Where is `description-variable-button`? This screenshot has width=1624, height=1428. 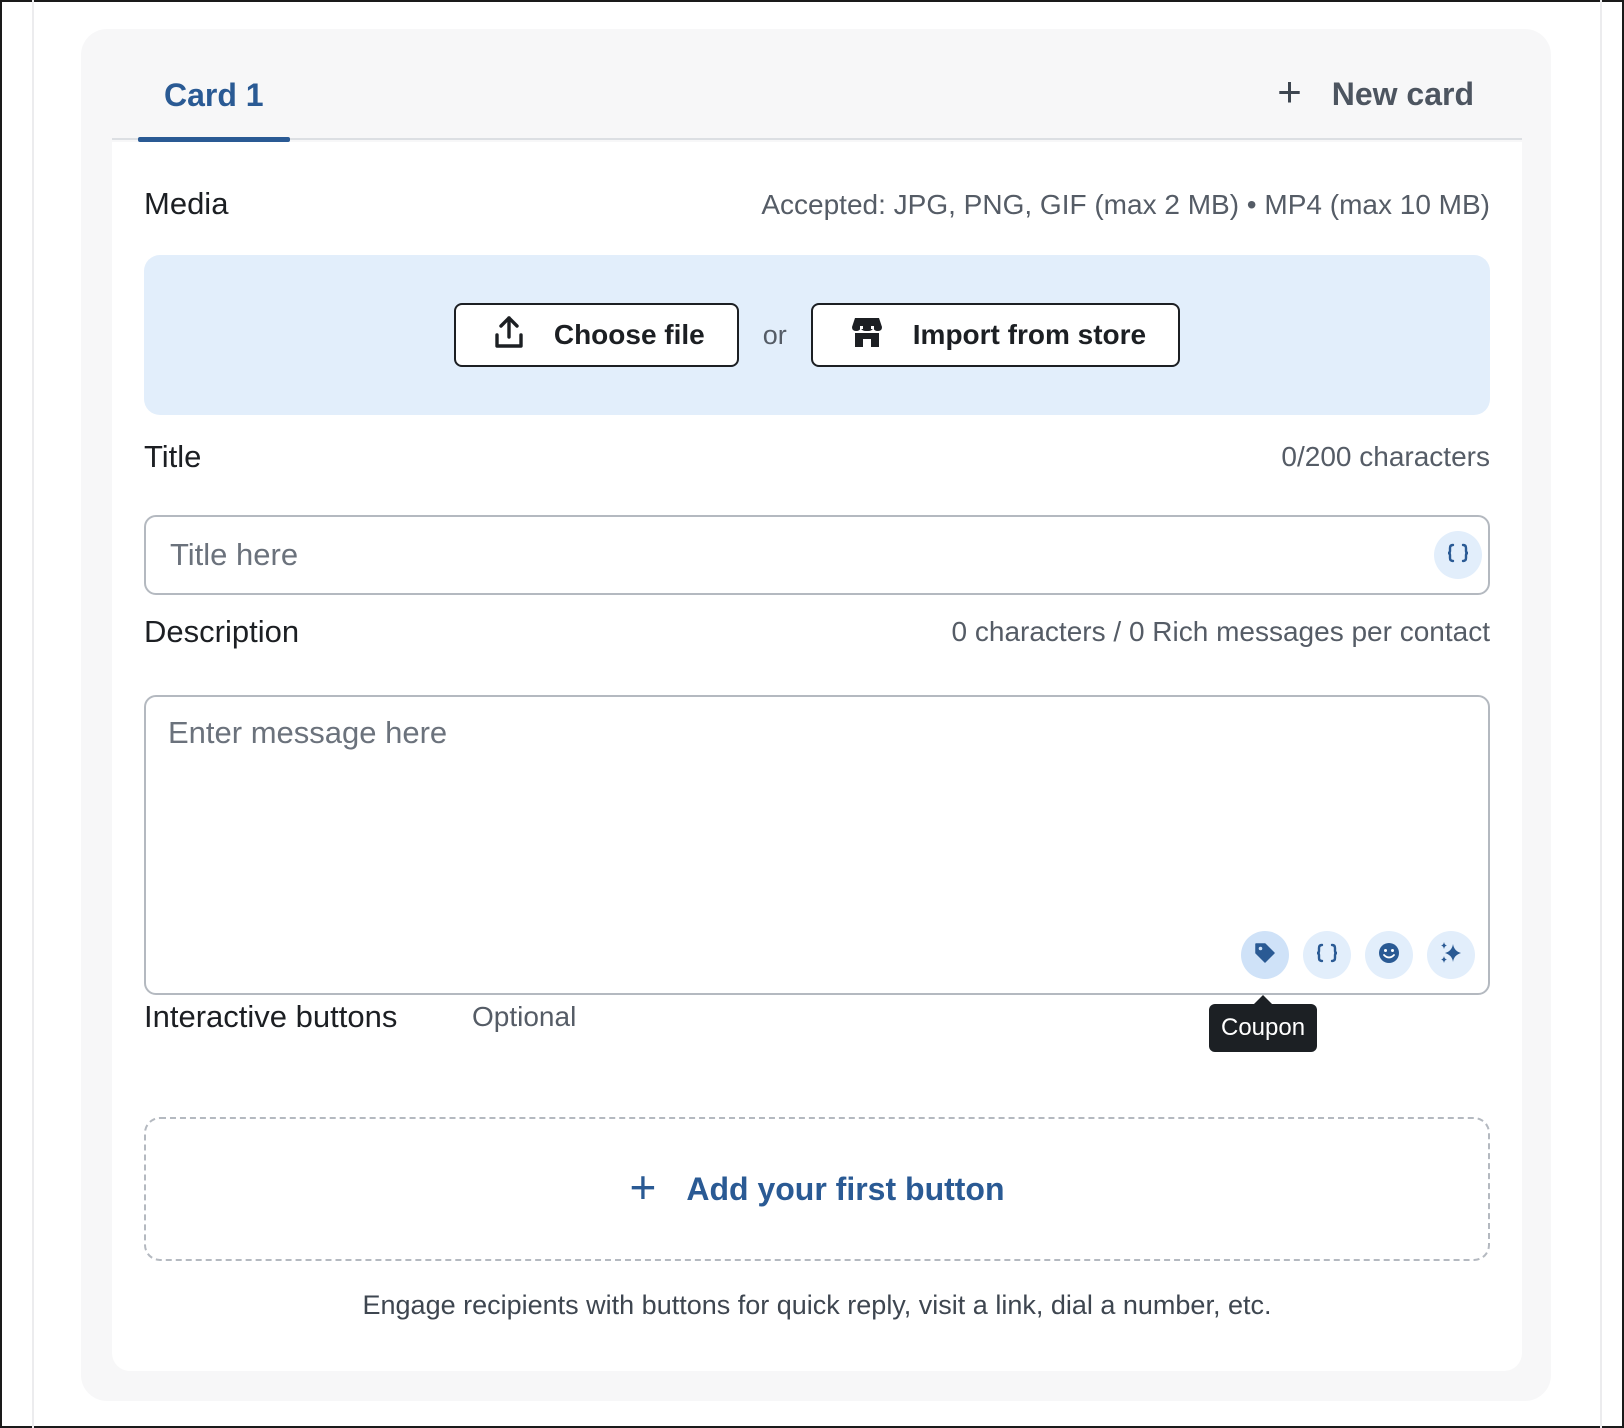 description-variable-button is located at coordinates (1327, 955).